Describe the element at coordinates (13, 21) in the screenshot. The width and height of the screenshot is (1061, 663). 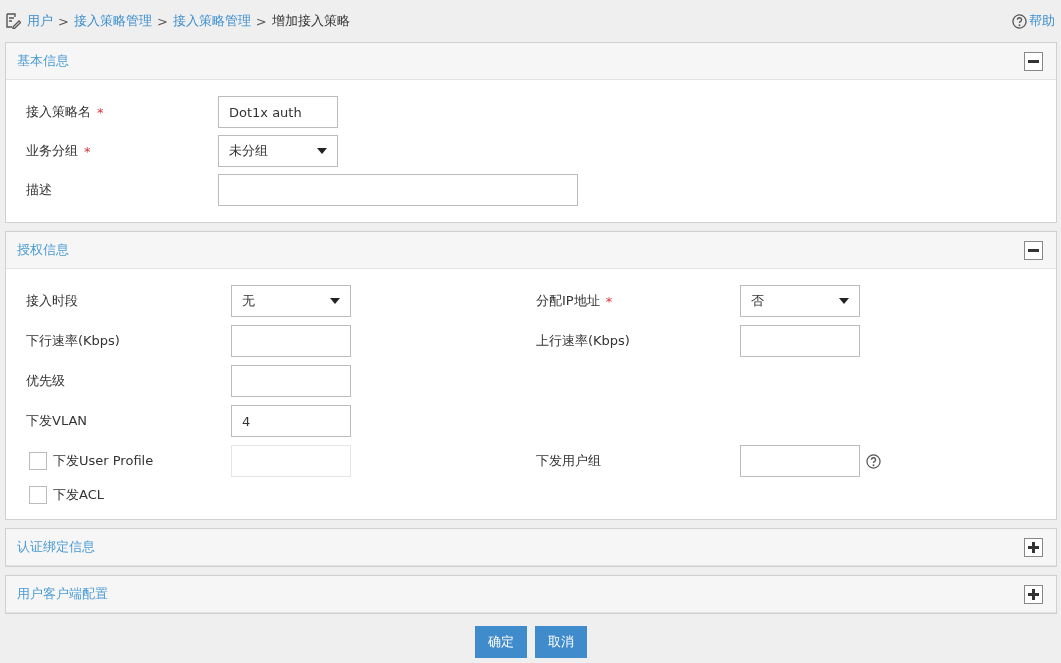
I see `user-edit-icon` at that location.